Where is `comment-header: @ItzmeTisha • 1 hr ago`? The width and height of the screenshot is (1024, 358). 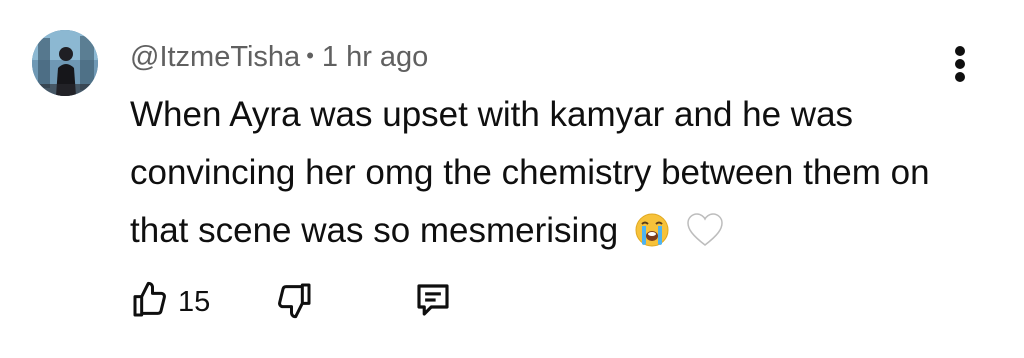
comment-header: @ItzmeTisha • 1 hr ago is located at coordinates (279, 56).